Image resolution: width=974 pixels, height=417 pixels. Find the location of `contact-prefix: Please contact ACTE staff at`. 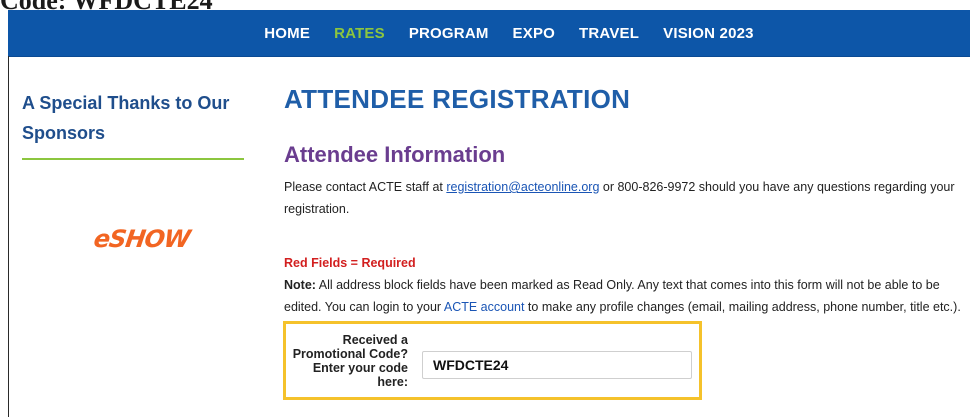

contact-prefix: Please contact ACTE staff at is located at coordinates (365, 187).